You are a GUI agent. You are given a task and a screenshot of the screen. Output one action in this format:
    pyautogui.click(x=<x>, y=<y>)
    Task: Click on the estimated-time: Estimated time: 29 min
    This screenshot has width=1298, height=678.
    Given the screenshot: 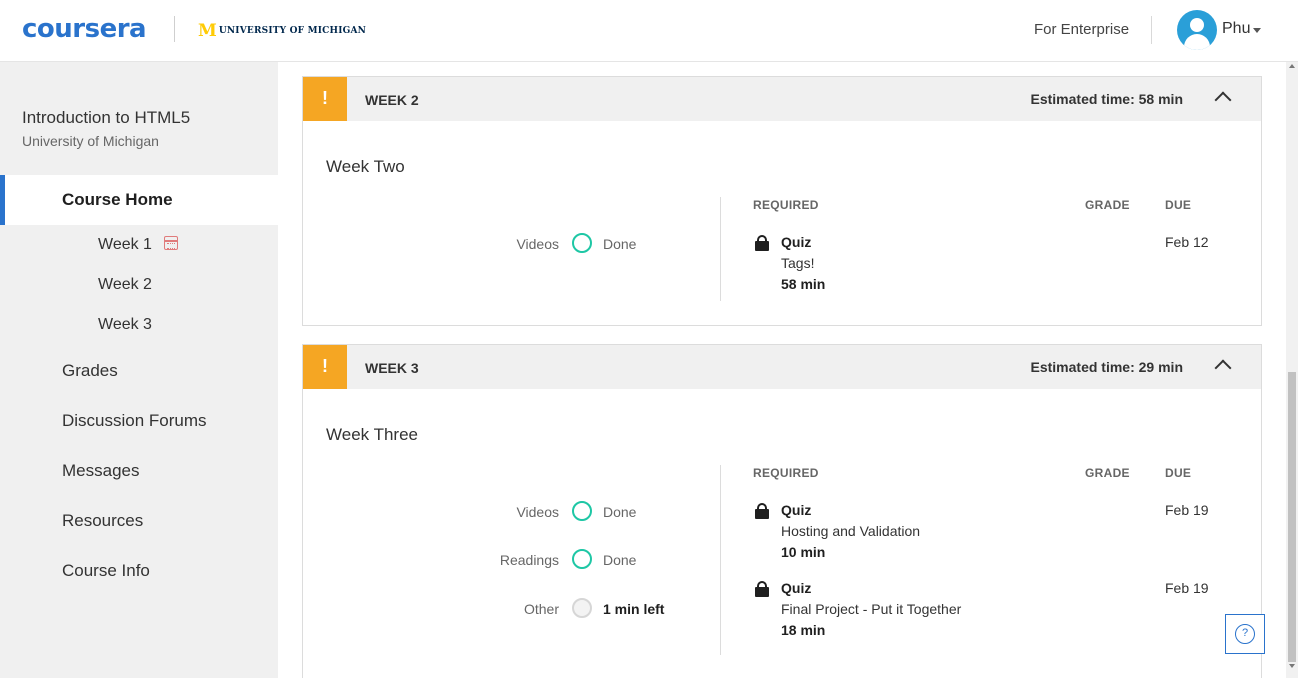 What is the action you would take?
    pyautogui.click(x=1107, y=367)
    